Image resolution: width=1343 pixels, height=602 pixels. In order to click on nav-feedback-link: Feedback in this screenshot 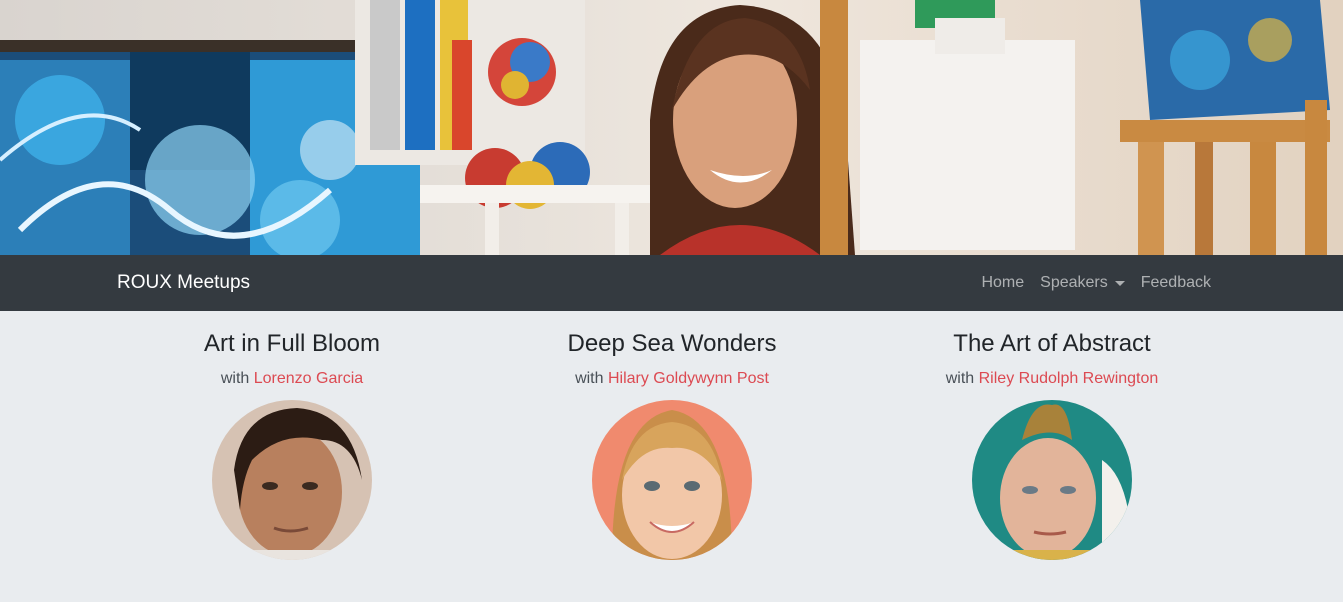, I will do `click(1176, 283)`.